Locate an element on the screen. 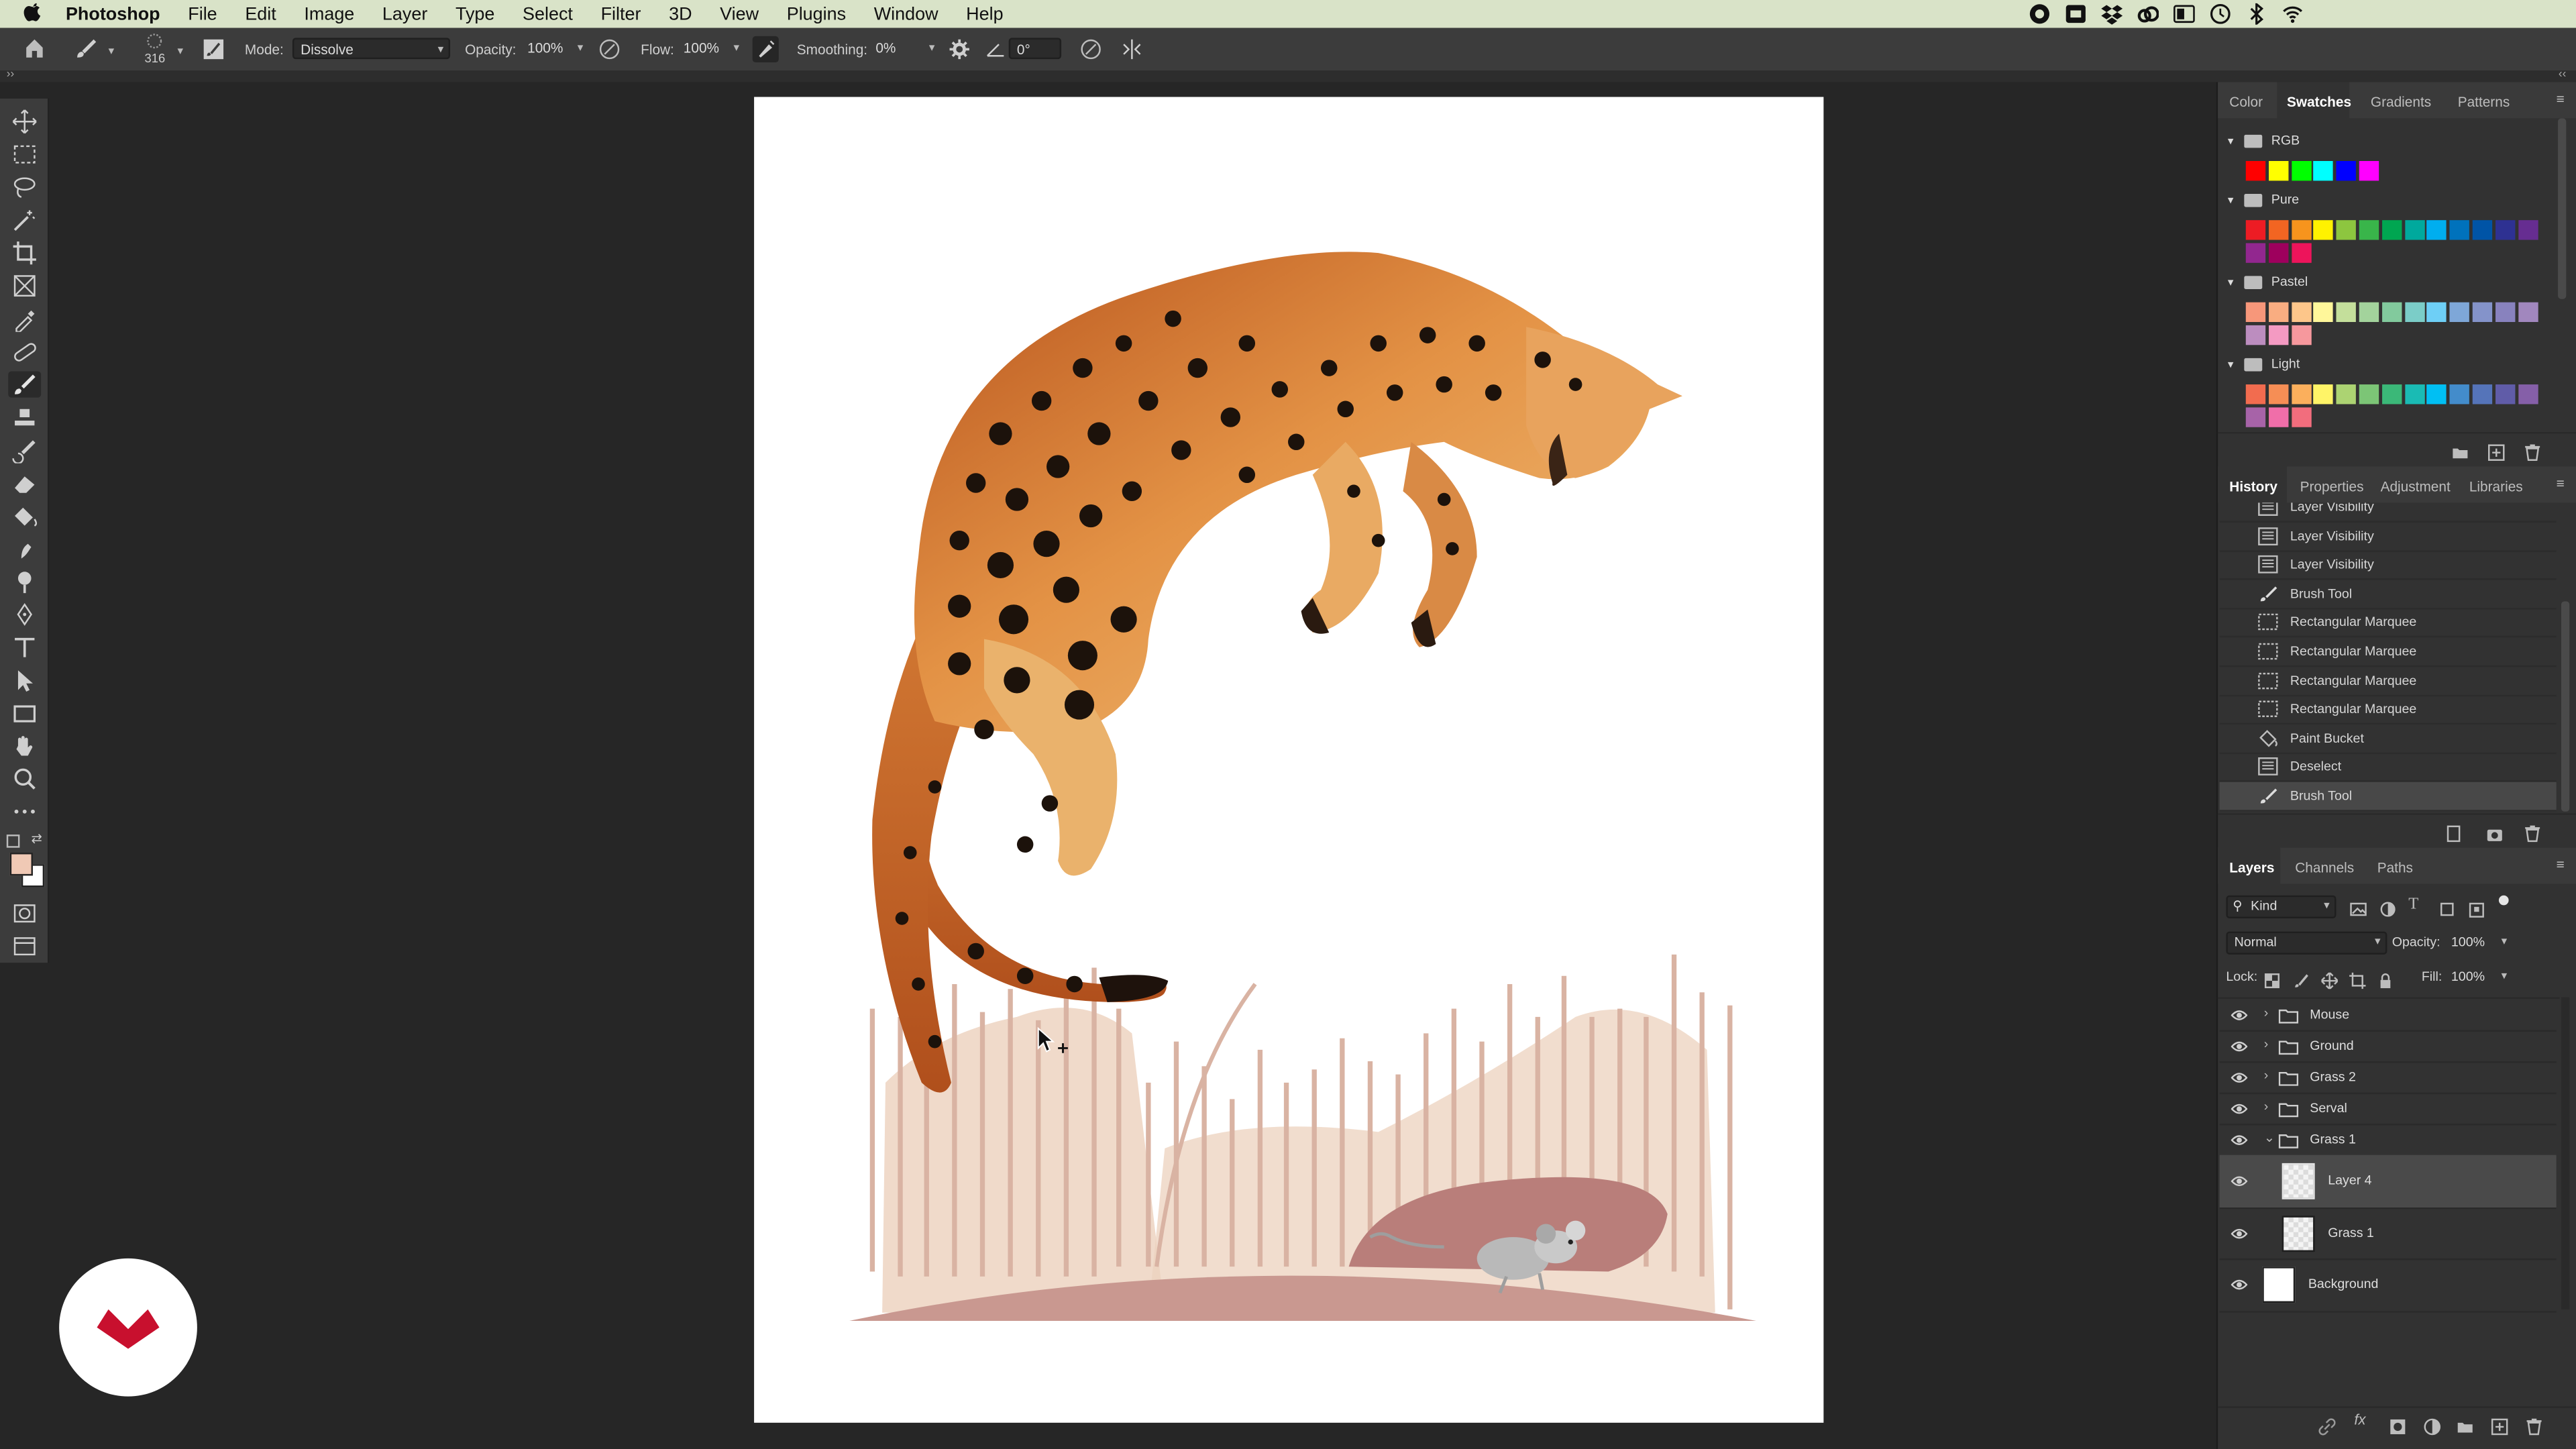 Image resolution: width=2576 pixels, height=1449 pixels. screen-icon is located at coordinates (2075, 13).